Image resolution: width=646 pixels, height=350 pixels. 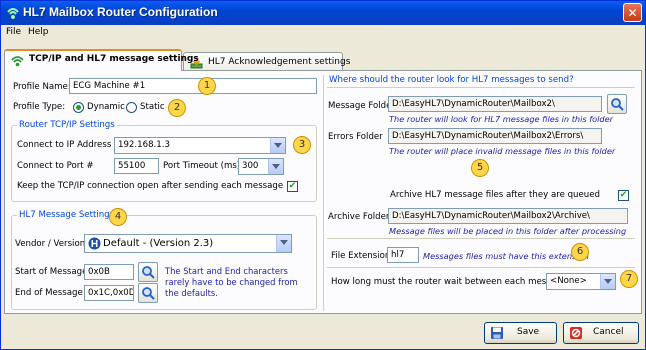 I want to click on browse-message-folder-button, so click(x=617, y=104).